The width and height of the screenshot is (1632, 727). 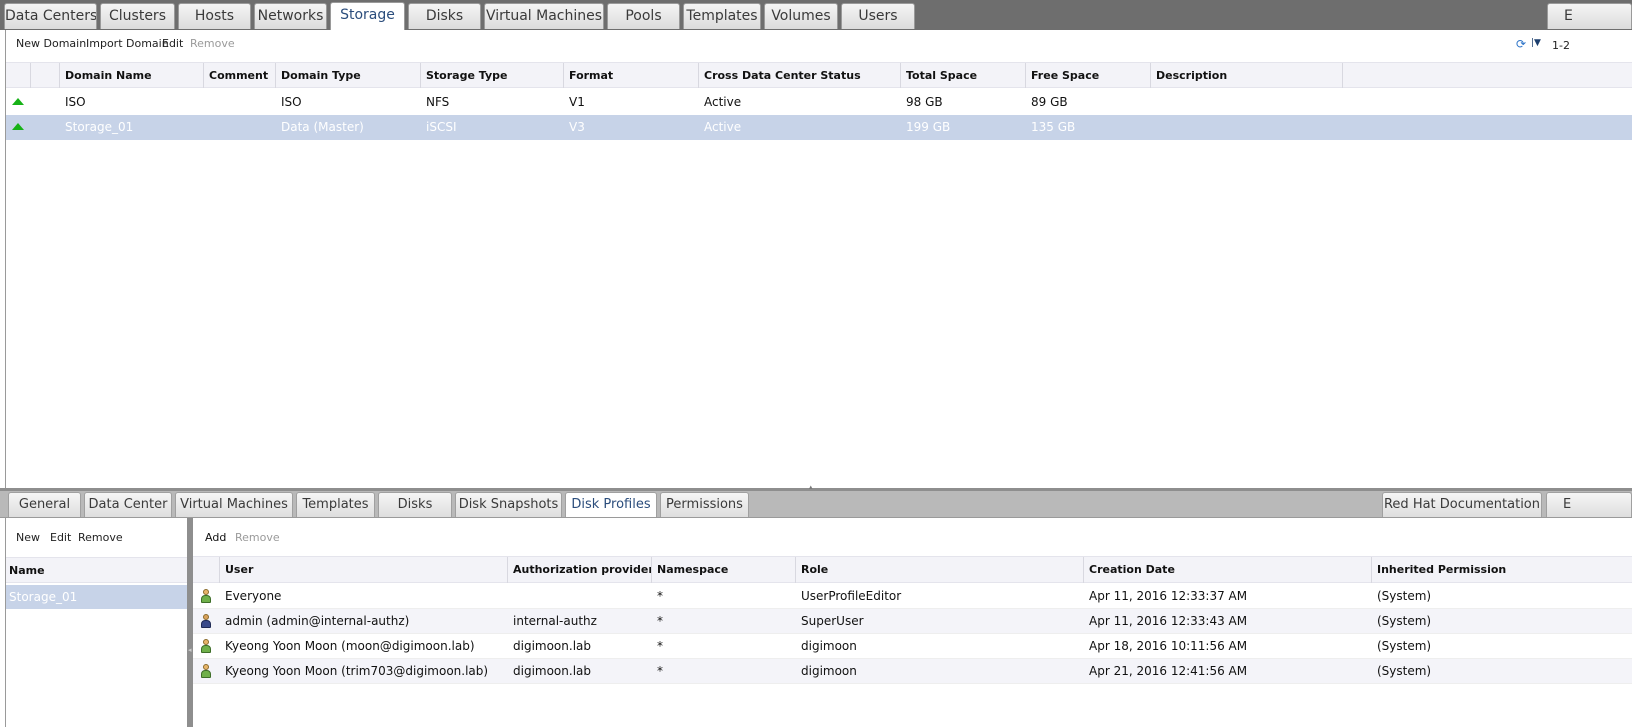 What do you see at coordinates (800, 75) in the screenshot?
I see `col-cross-dc-status: Cross Data Center Status` at bounding box center [800, 75].